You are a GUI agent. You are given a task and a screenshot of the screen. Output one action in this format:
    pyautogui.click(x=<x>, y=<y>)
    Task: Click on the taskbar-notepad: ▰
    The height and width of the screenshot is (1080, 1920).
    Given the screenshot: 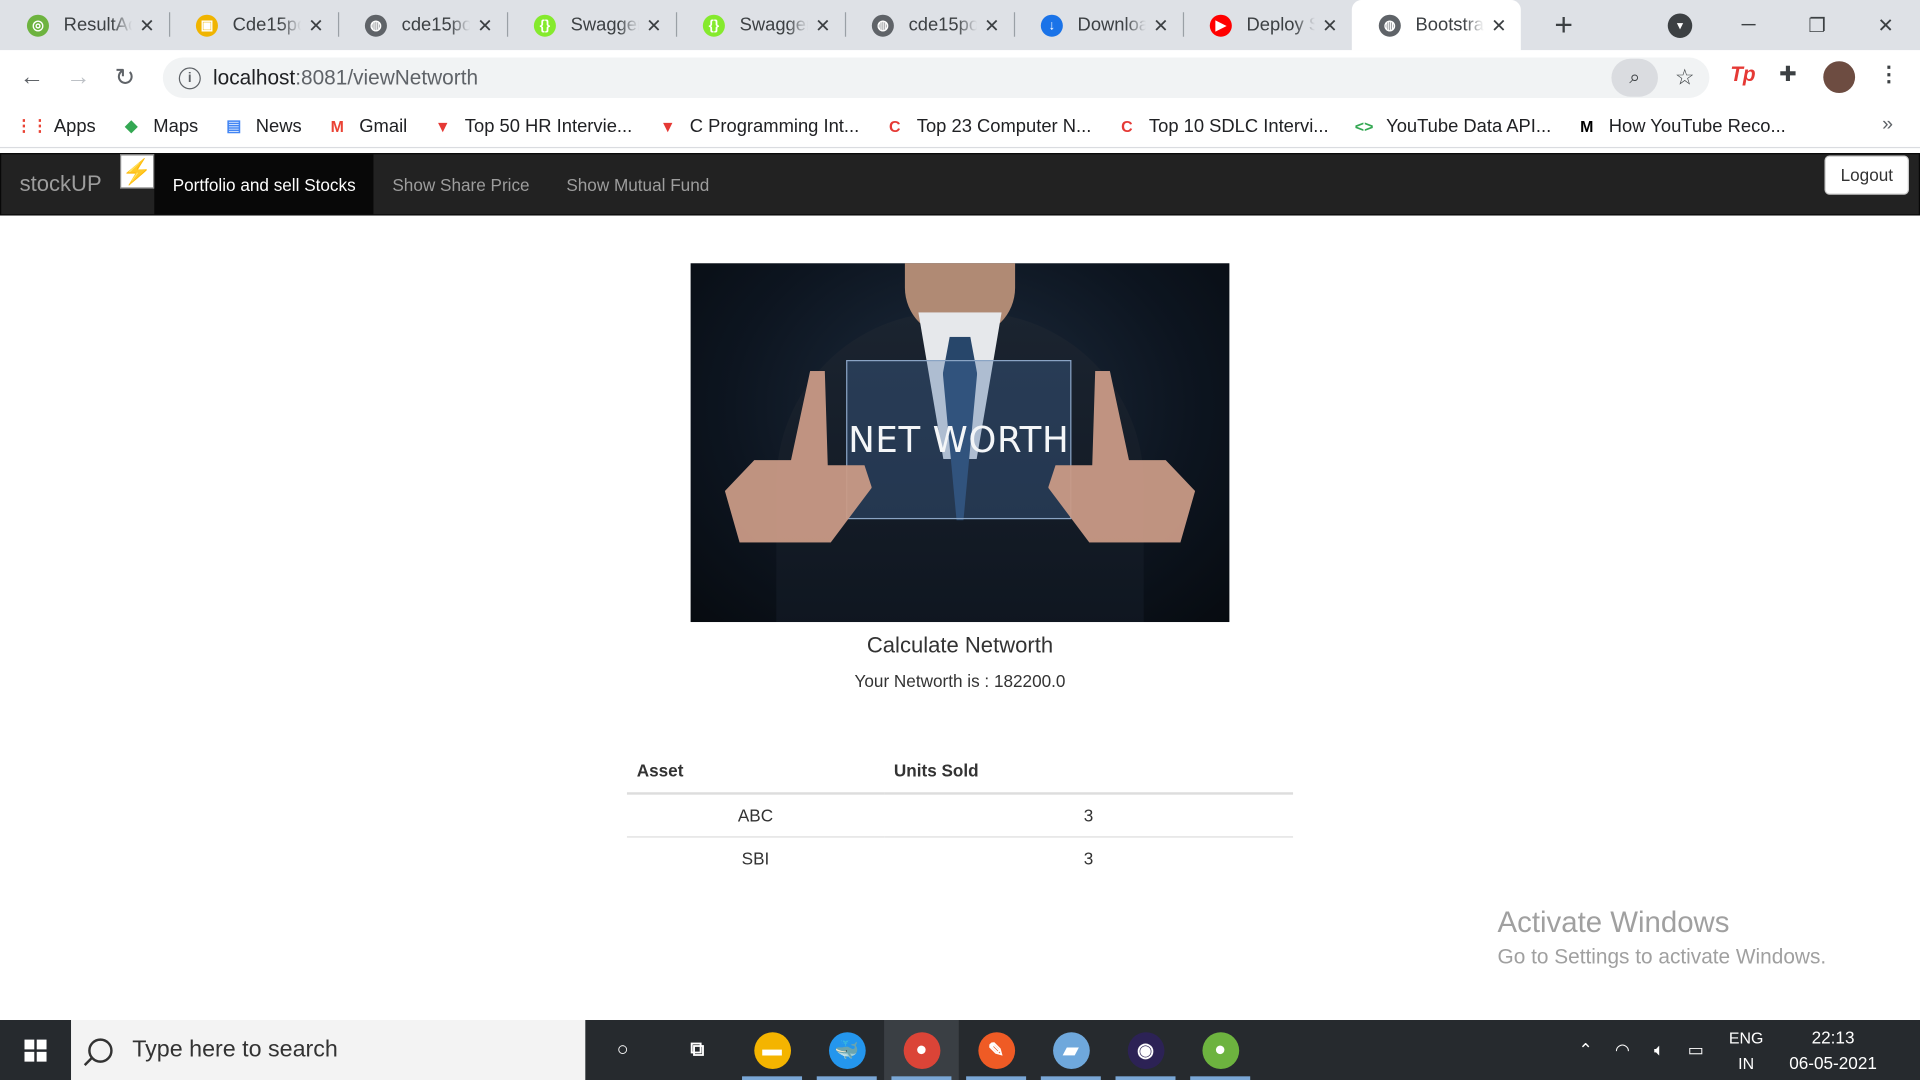 What is the action you would take?
    pyautogui.click(x=1070, y=1050)
    